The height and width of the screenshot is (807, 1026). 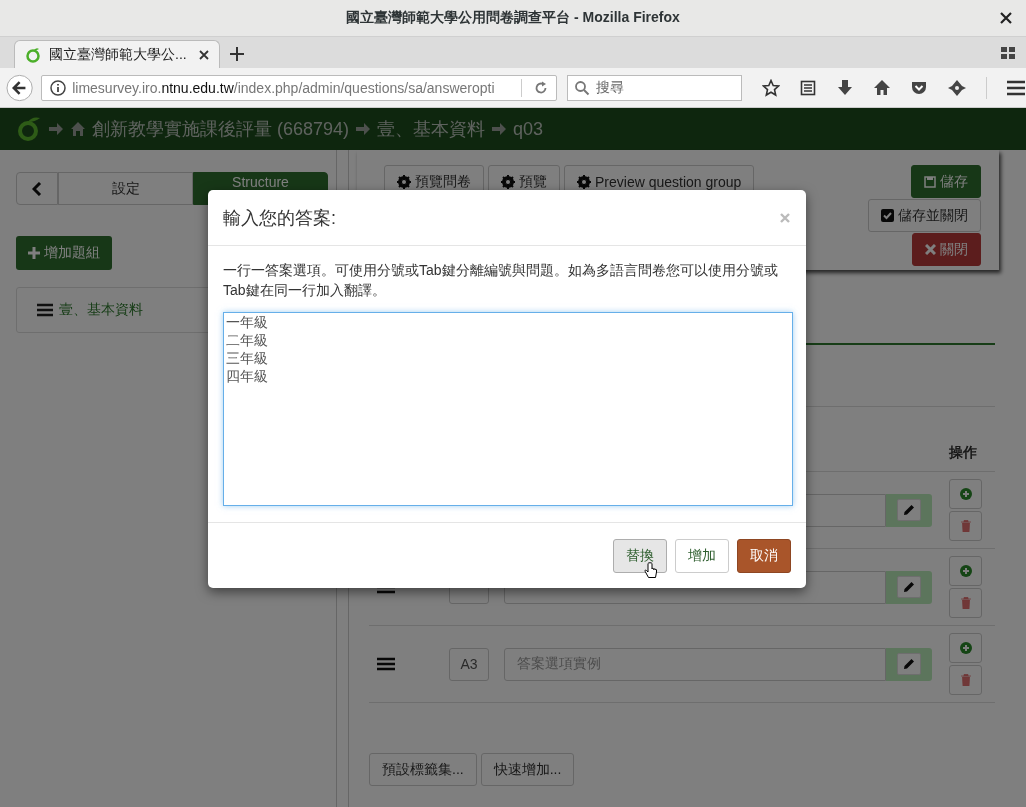 I want to click on dialog-button: 替換, so click(x=640, y=555).